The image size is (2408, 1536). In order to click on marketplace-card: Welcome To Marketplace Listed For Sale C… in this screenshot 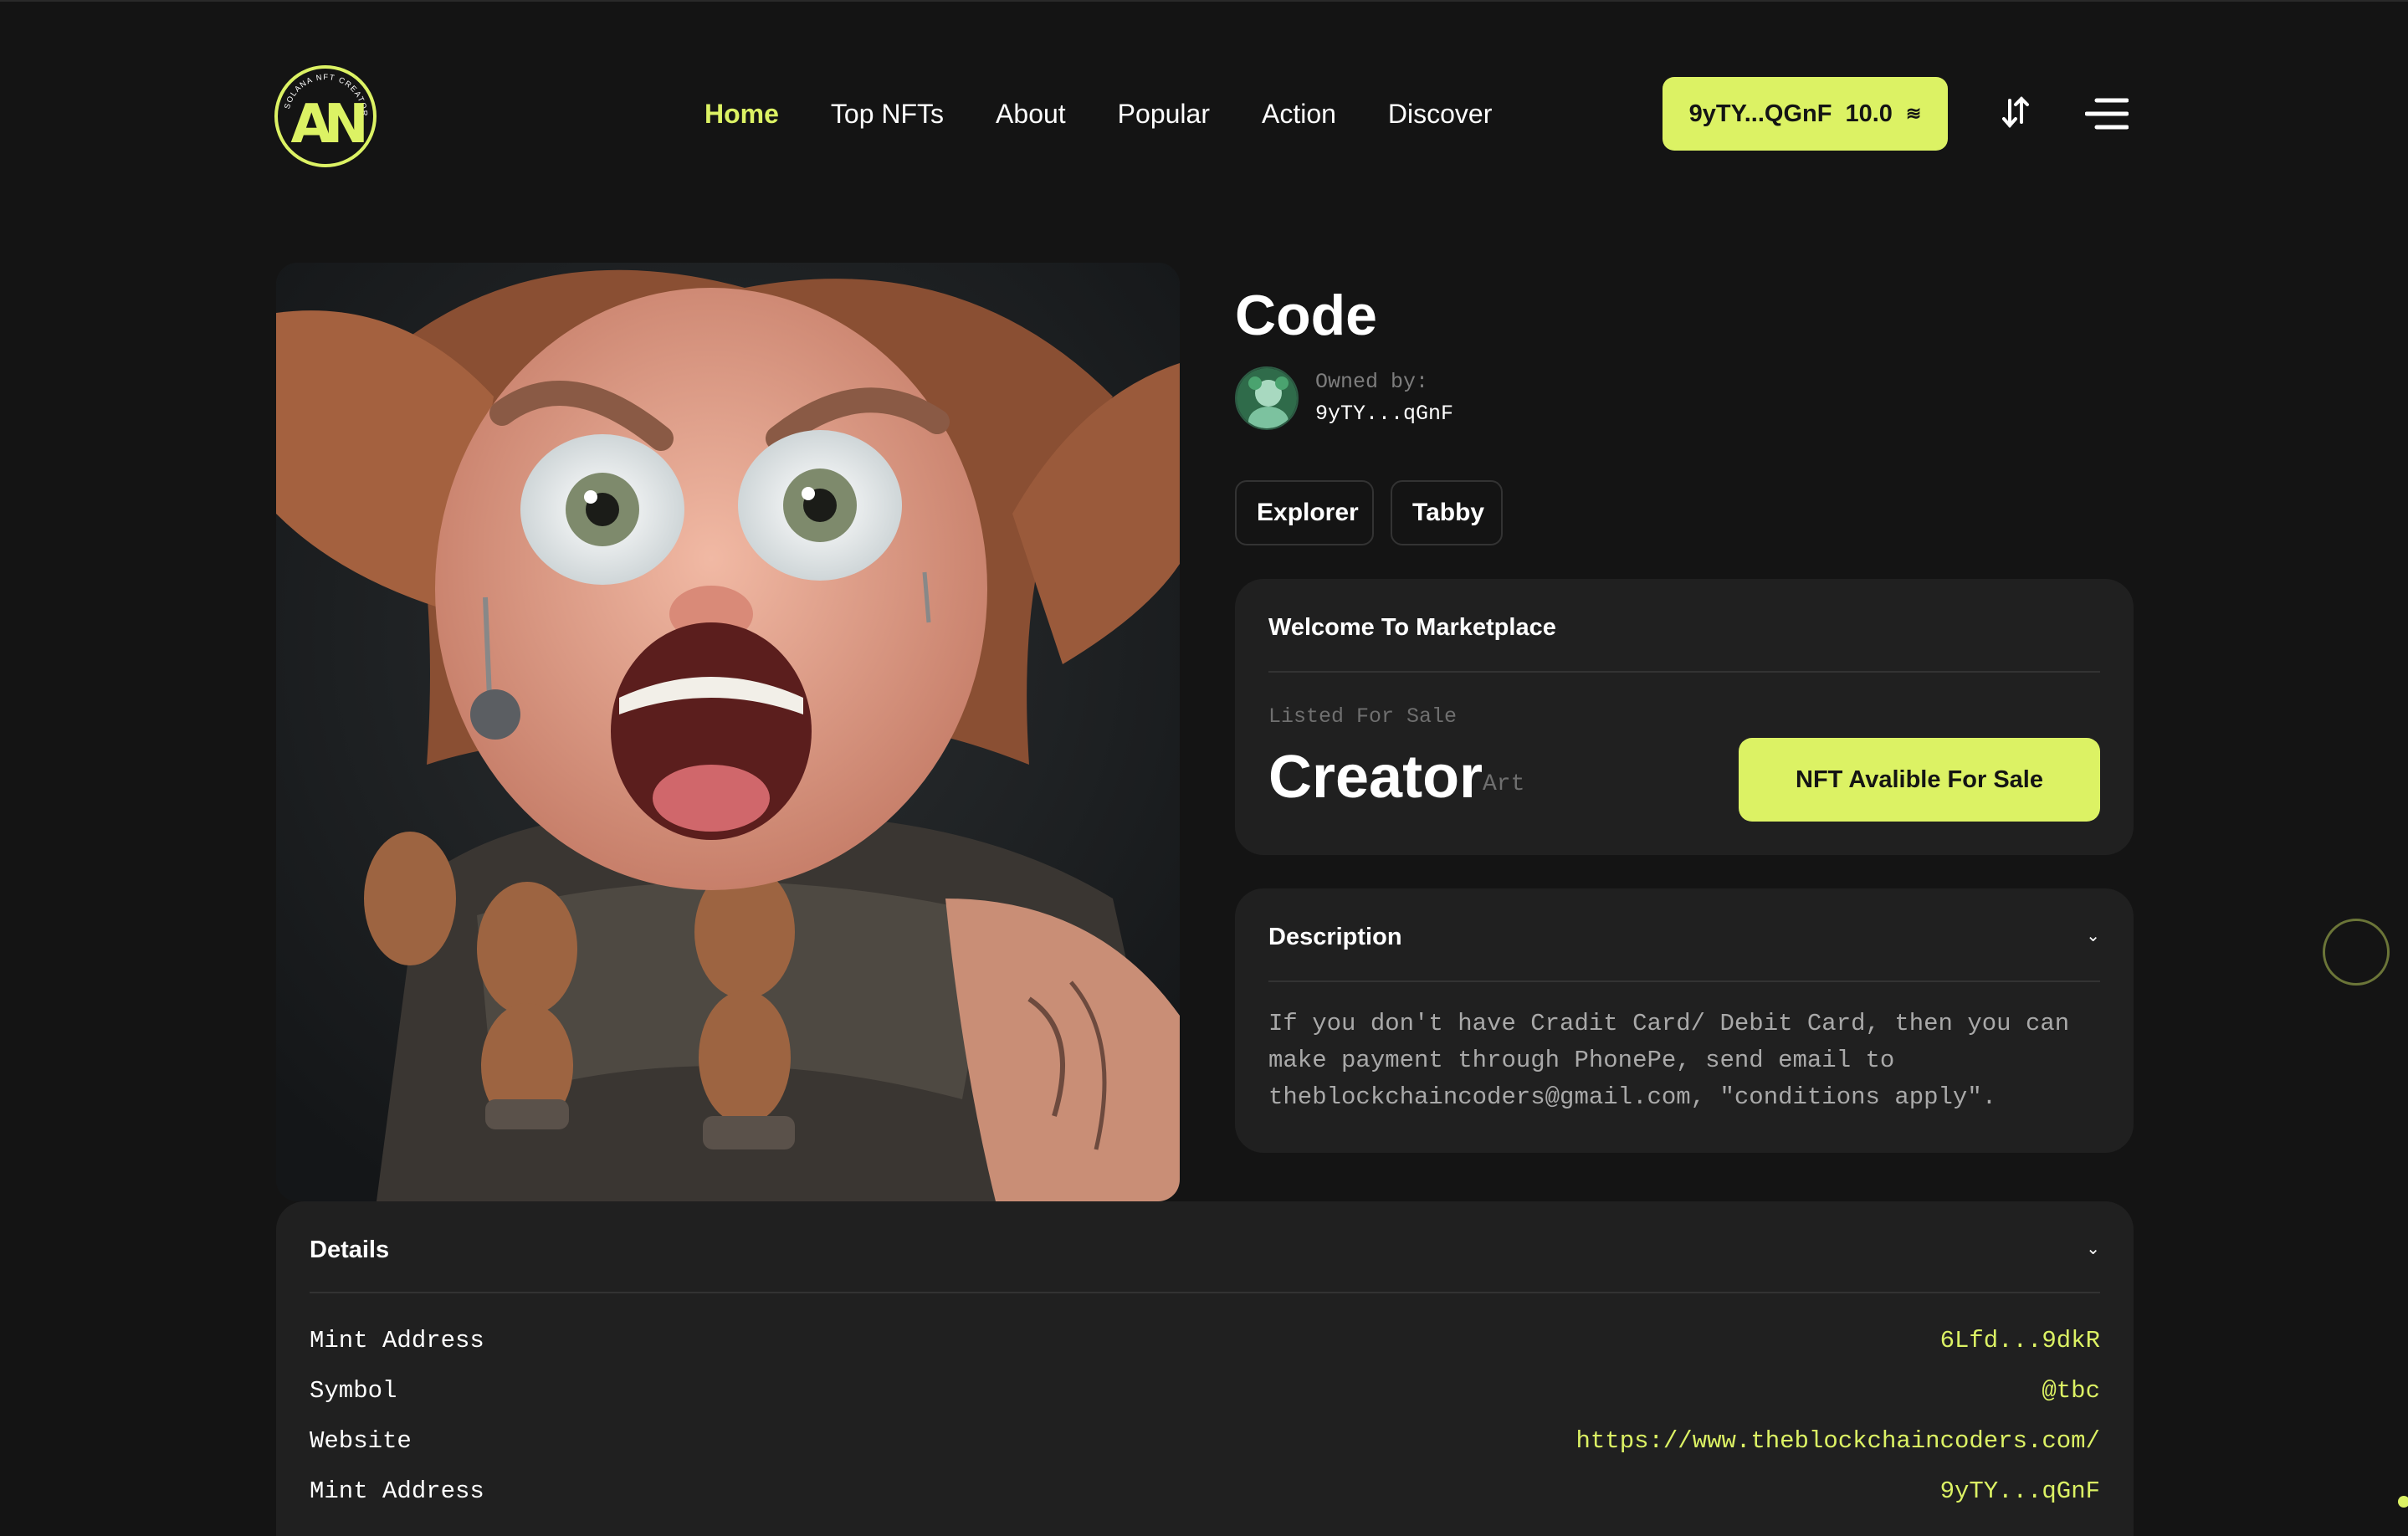, I will do `click(1684, 717)`.